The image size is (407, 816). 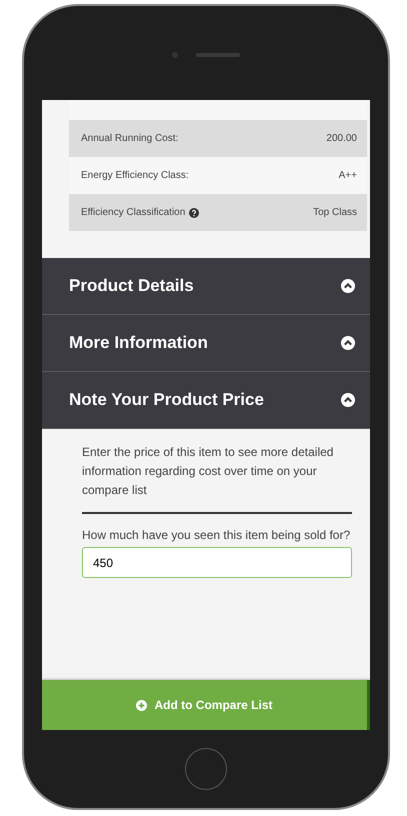 What do you see at coordinates (206, 286) in the screenshot?
I see `accordion-header: Product Details` at bounding box center [206, 286].